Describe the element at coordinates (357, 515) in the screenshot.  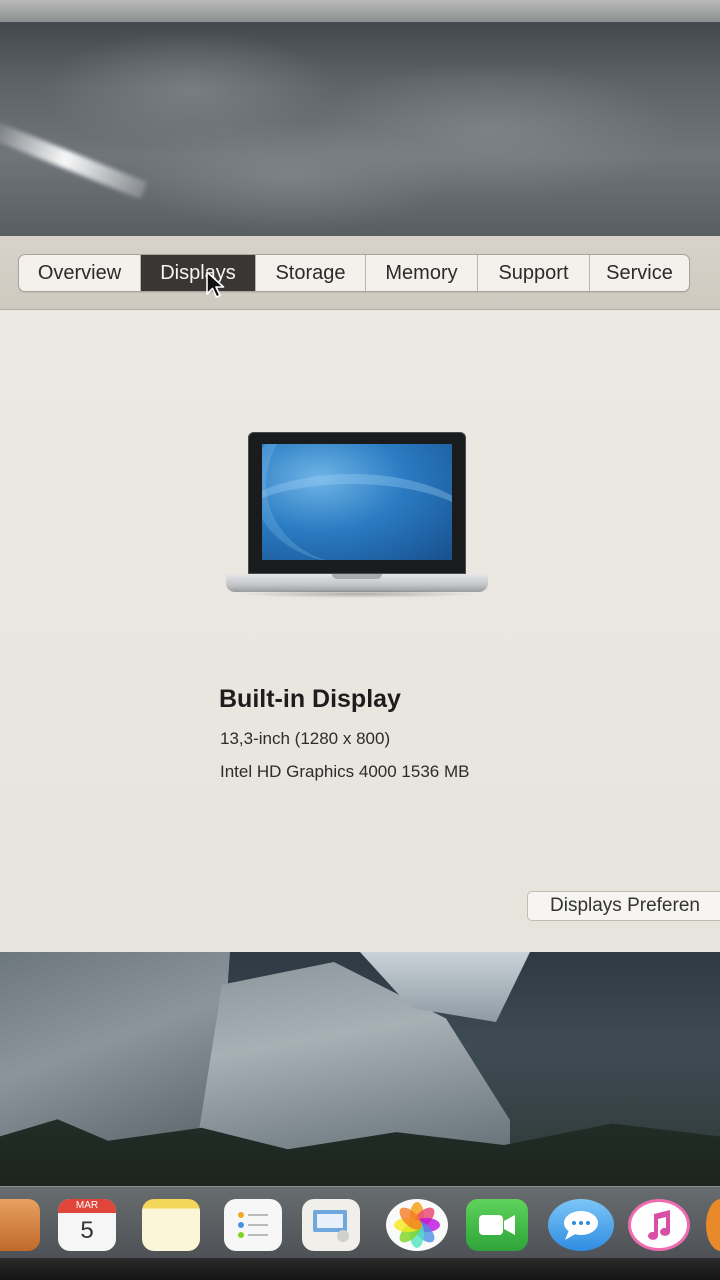
I see `laptop-illustration` at that location.